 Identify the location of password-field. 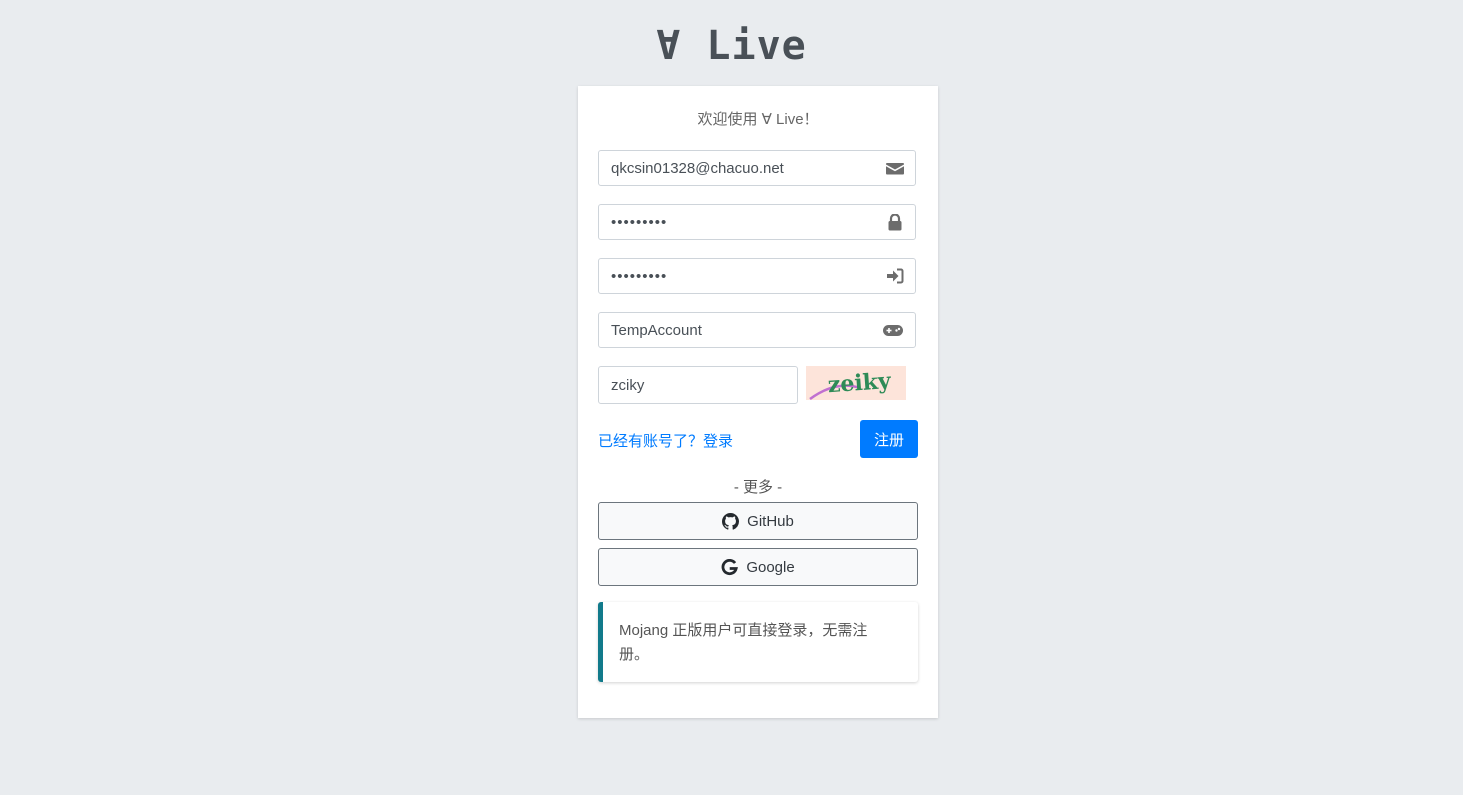
(757, 222).